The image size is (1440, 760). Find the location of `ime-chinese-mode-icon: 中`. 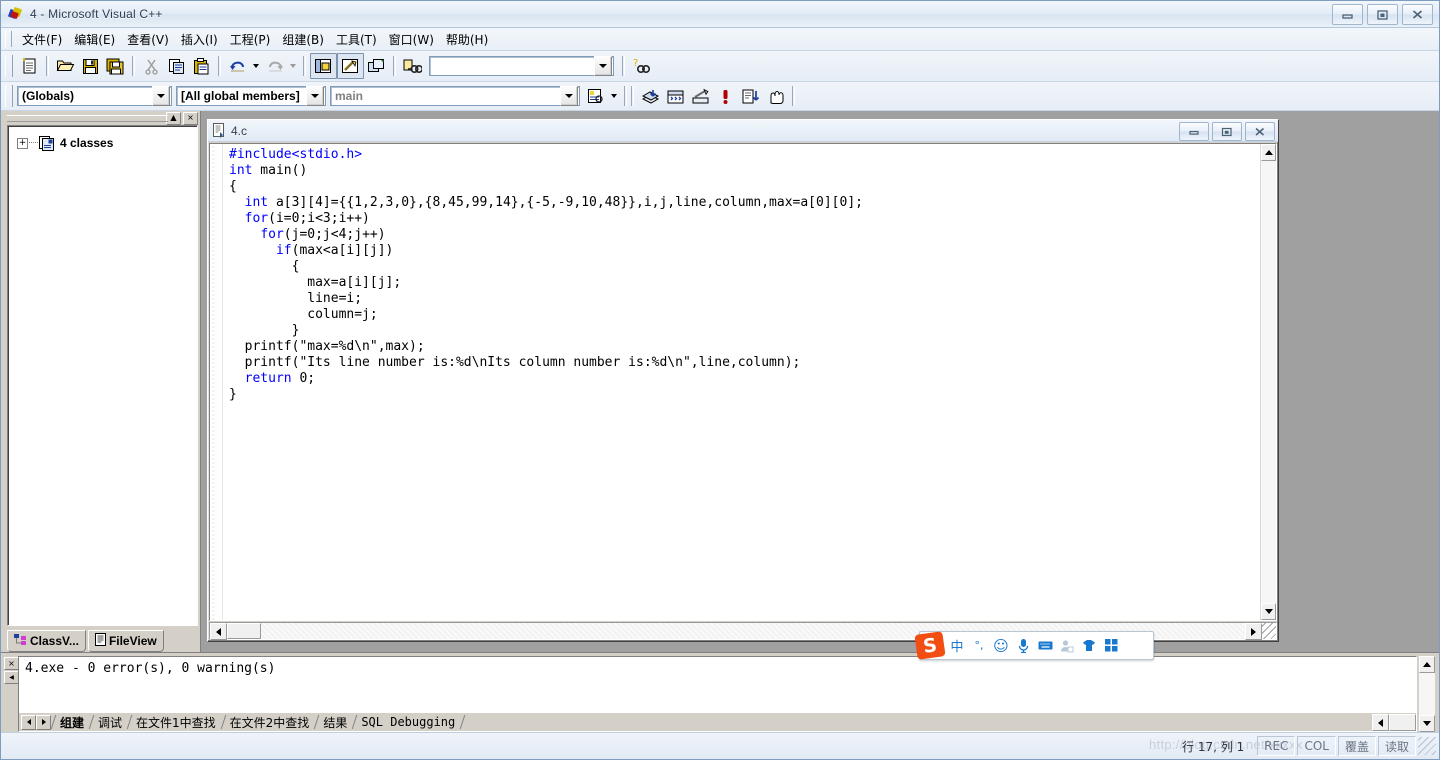

ime-chinese-mode-icon: 中 is located at coordinates (957, 646).